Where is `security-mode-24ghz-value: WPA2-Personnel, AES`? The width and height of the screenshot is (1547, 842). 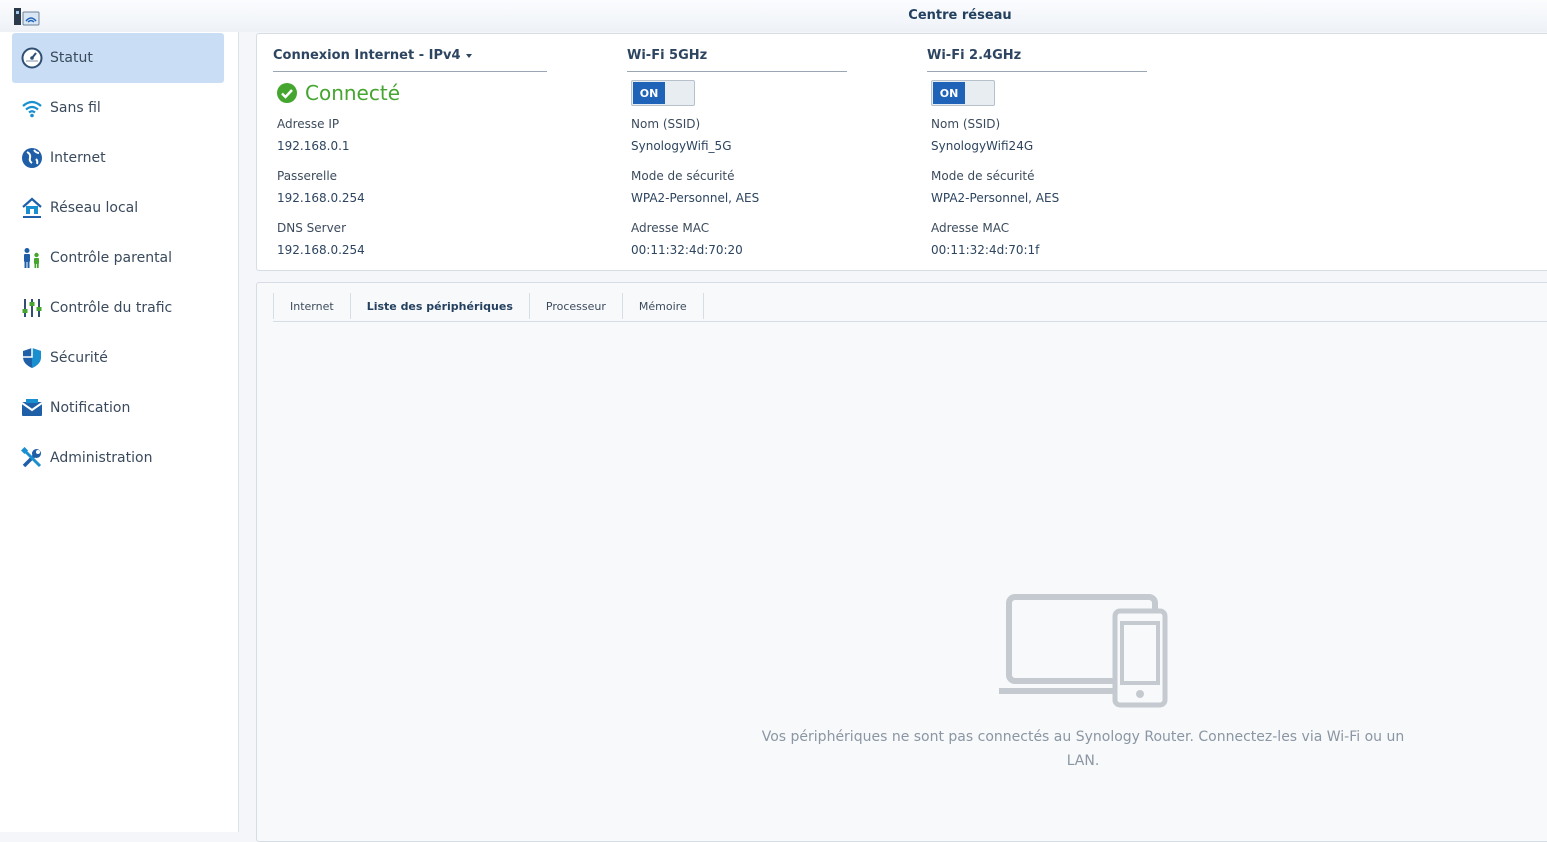
security-mode-24ghz-value: WPA2-Personnel, AES is located at coordinates (995, 198).